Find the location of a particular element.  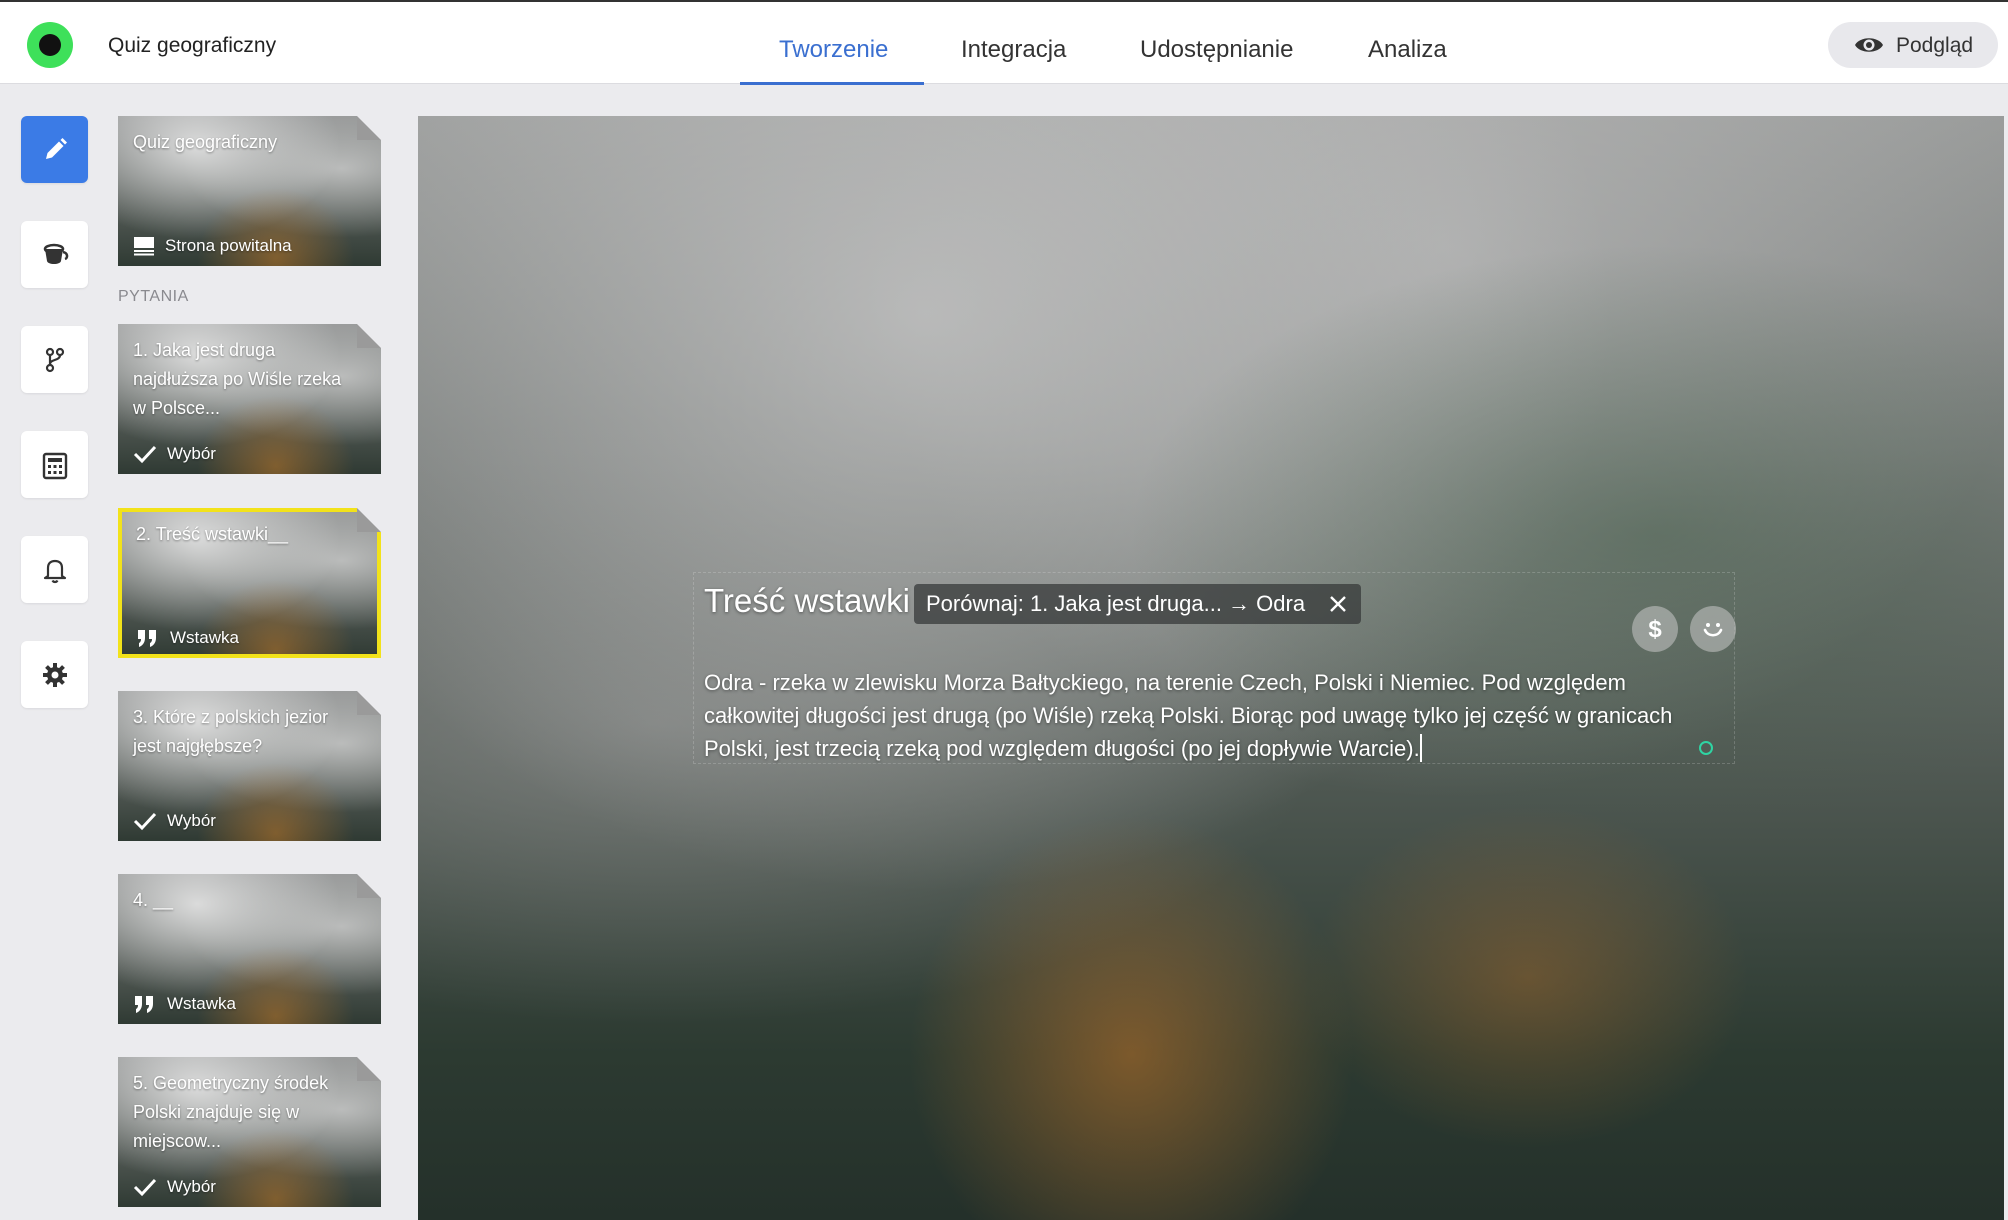

notifications-tool-button is located at coordinates (54, 569).